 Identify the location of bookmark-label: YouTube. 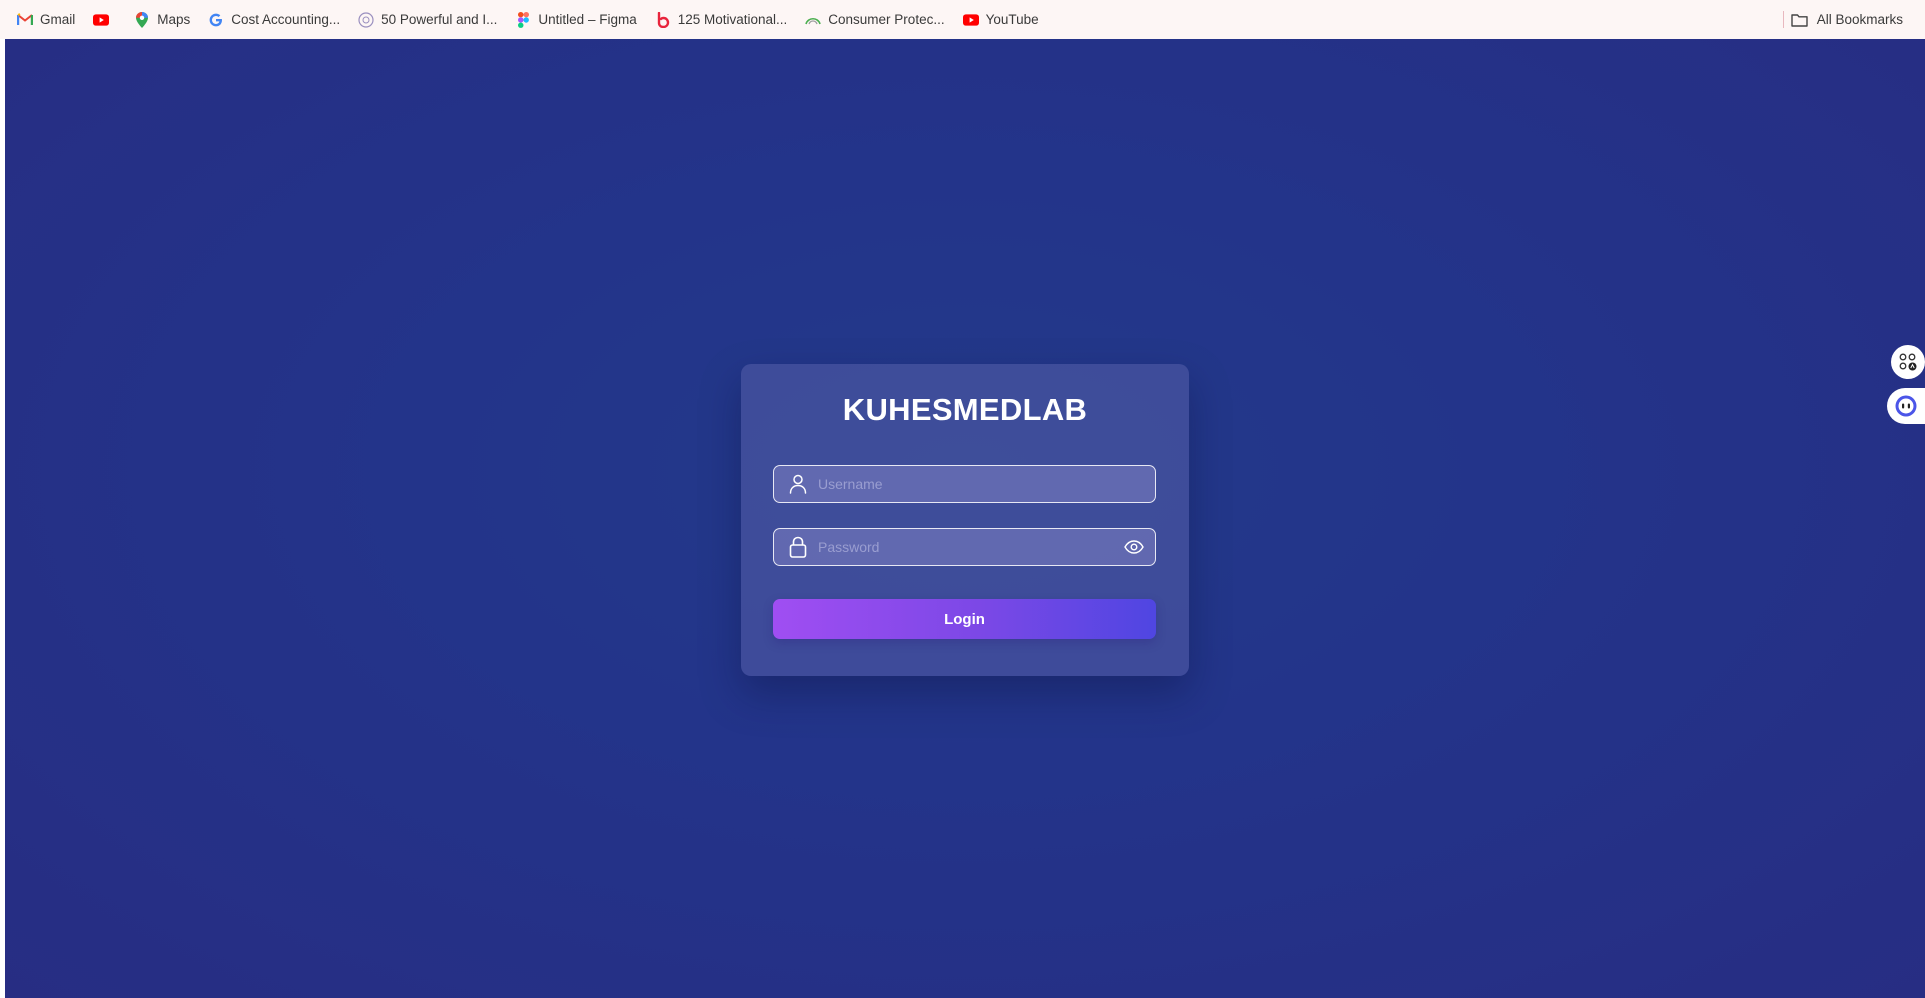
(1012, 19).